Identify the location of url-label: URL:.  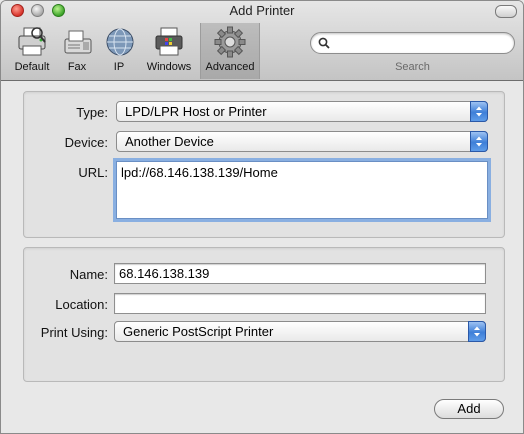
(93, 172).